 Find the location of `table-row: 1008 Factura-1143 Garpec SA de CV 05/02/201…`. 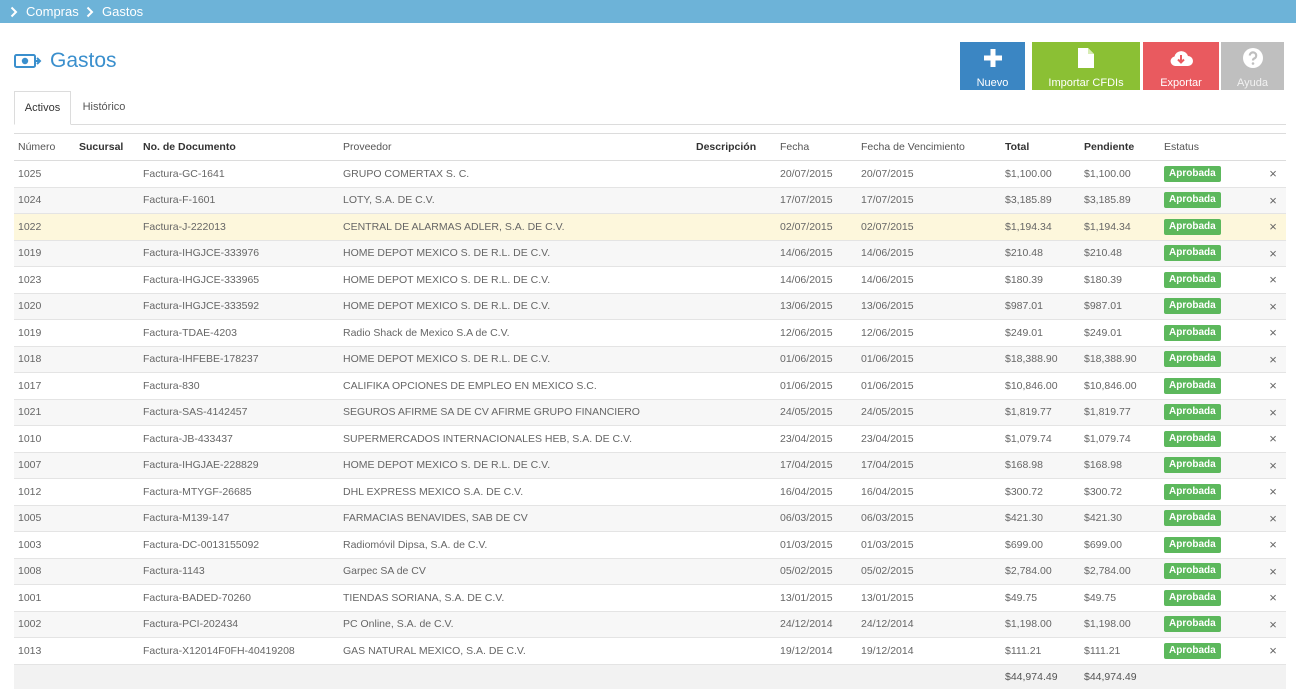

table-row: 1008 Factura-1143 Garpec SA de CV 05/02/201… is located at coordinates (650, 571).